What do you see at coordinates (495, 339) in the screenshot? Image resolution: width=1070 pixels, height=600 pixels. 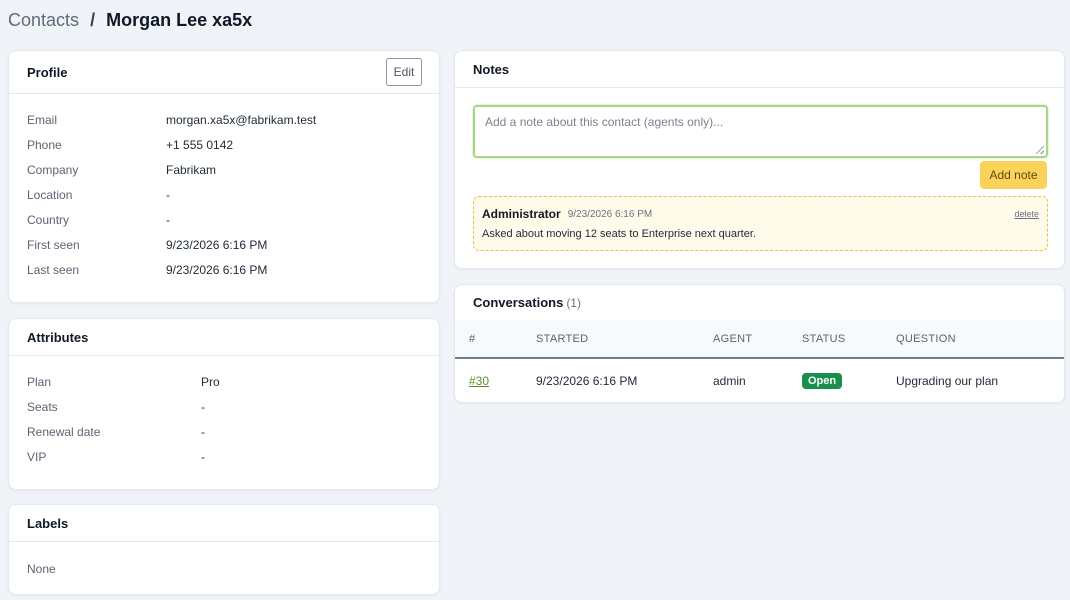 I see `column-header-id: #` at bounding box center [495, 339].